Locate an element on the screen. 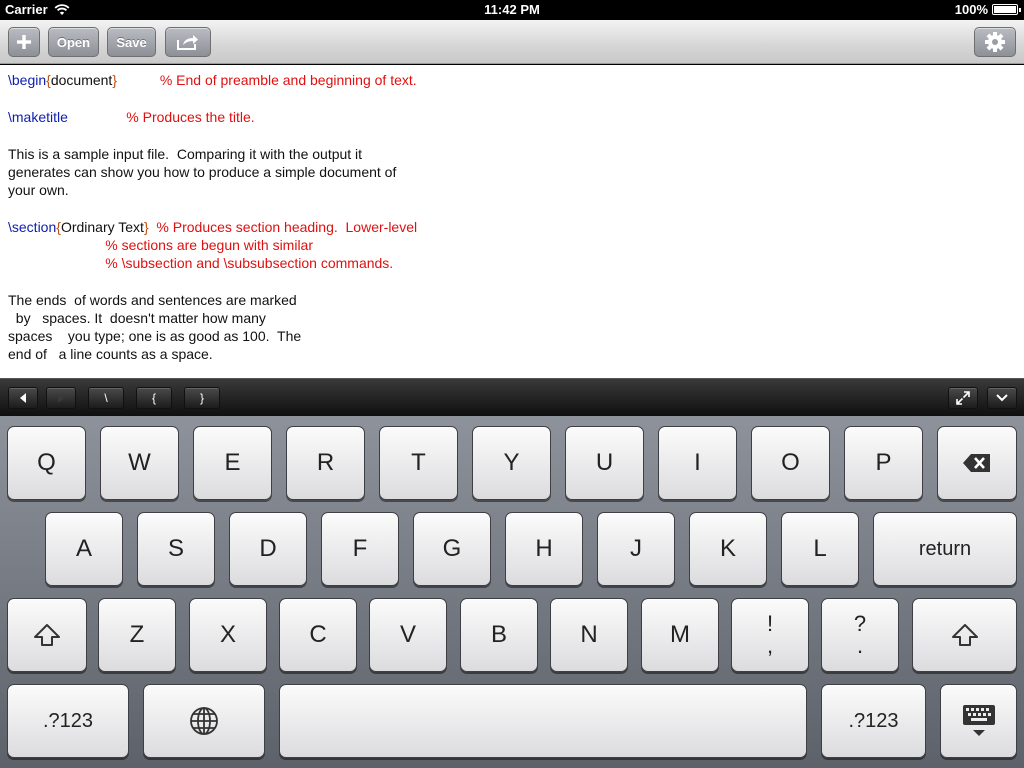 The height and width of the screenshot is (768, 1024). key-x: X is located at coordinates (228, 635).